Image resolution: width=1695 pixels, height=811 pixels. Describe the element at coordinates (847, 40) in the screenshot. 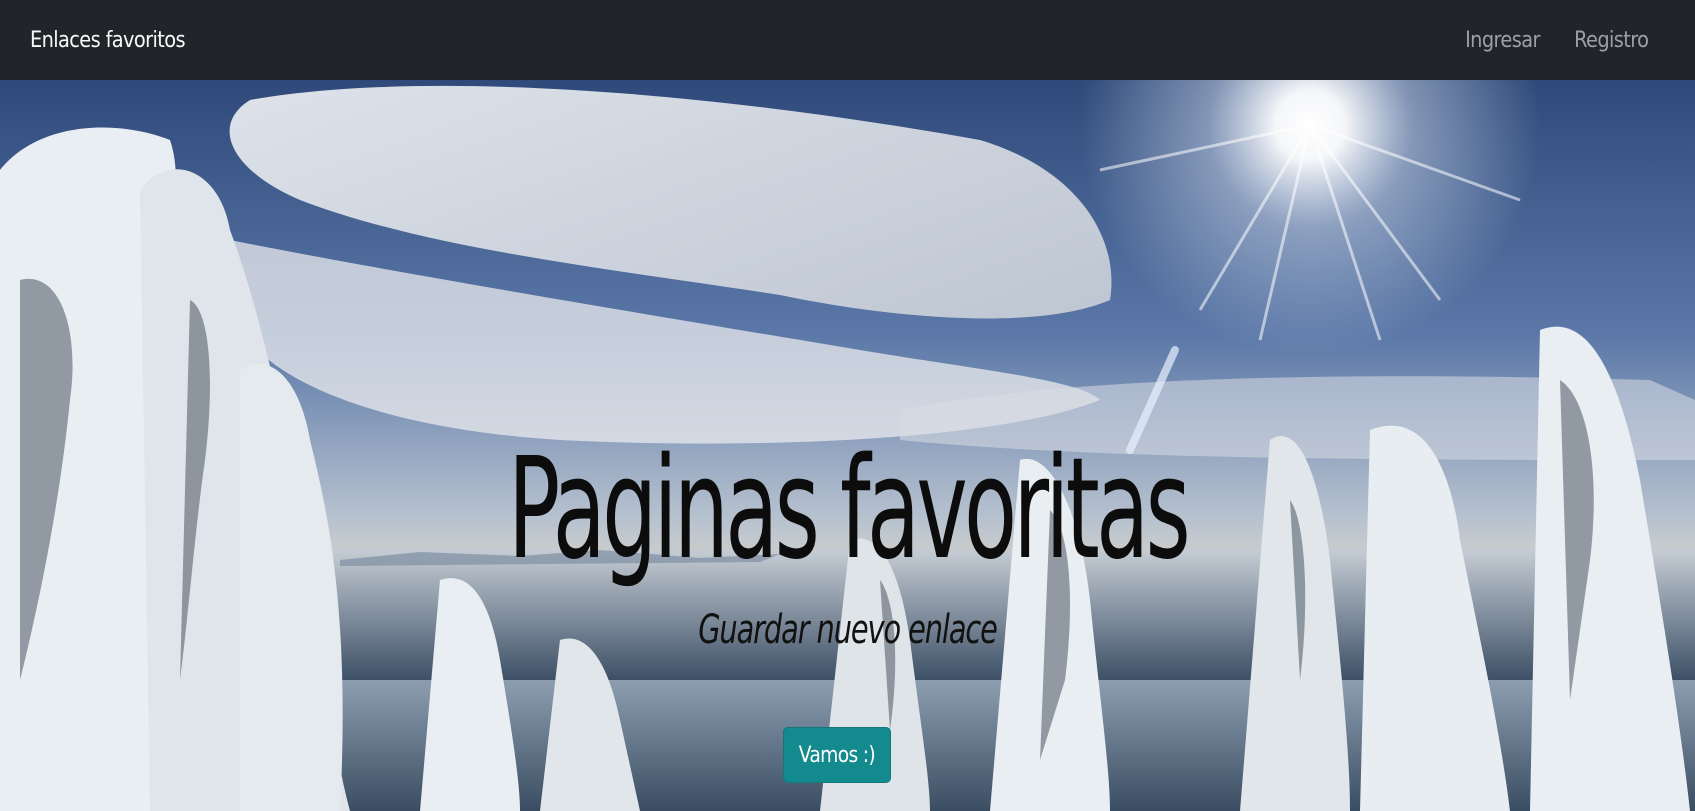

I see `top-navbar: Enlaces favoritos Ingresar Registro` at that location.